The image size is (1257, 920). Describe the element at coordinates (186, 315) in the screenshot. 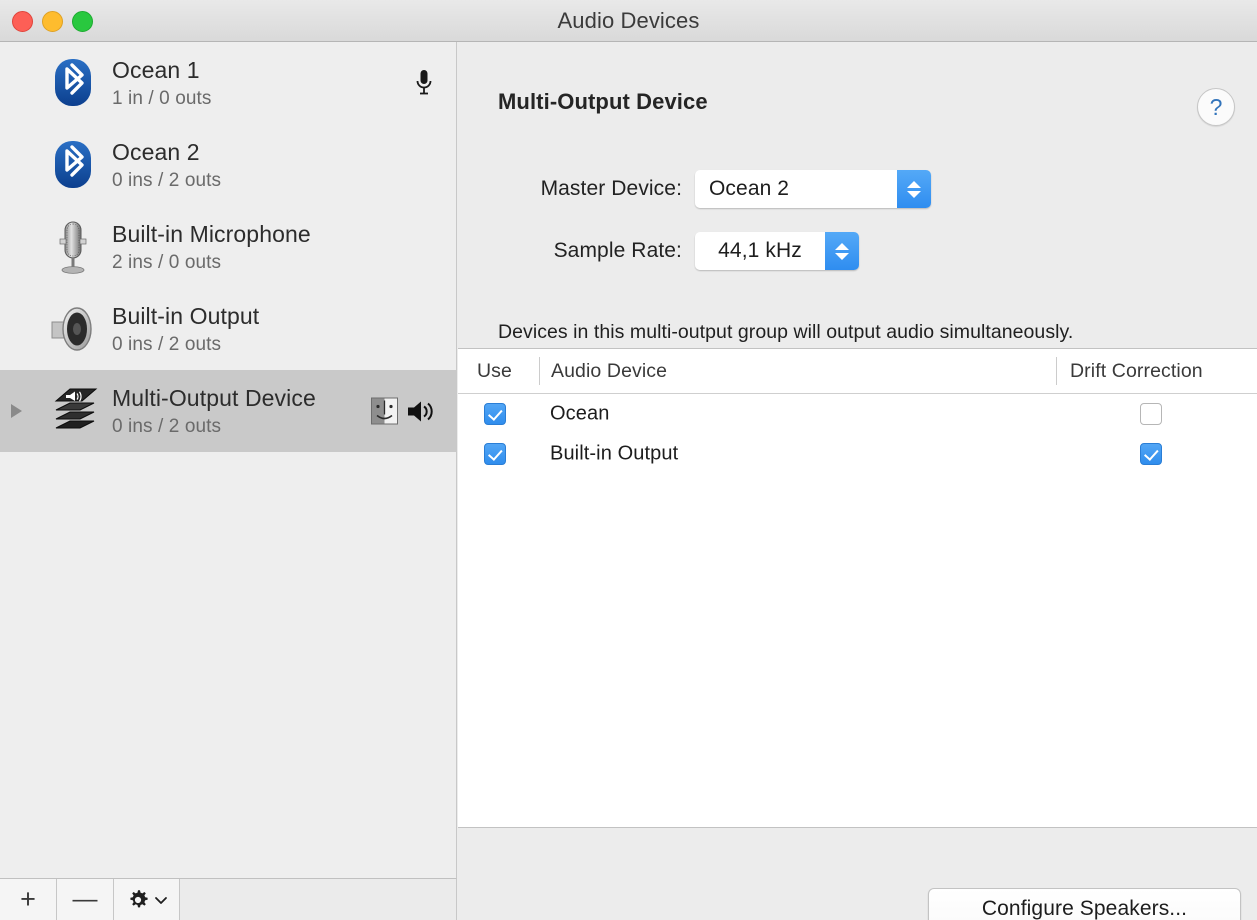

I see `device-name: Built-in Output` at that location.